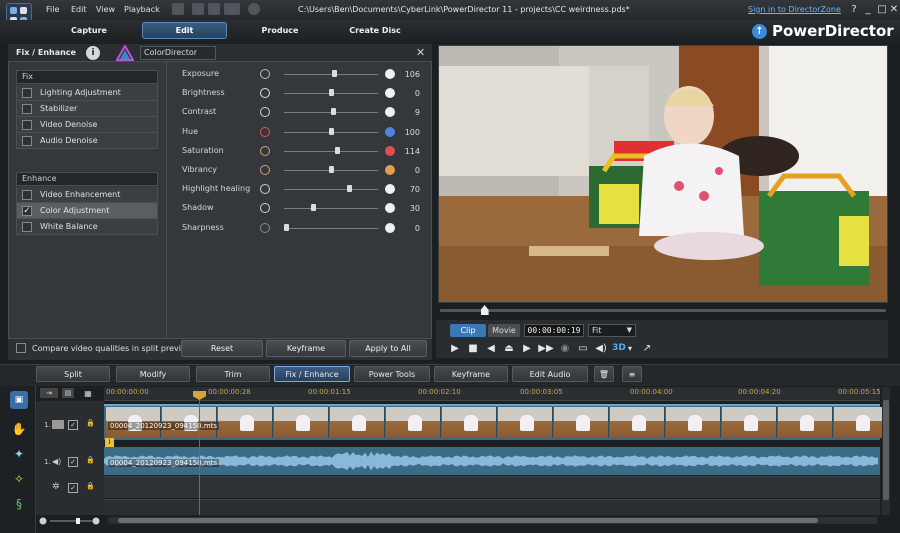 The height and width of the screenshot is (533, 900). Describe the element at coordinates (19, 400) in the screenshot. I see `media-room-icon: ▣` at that location.